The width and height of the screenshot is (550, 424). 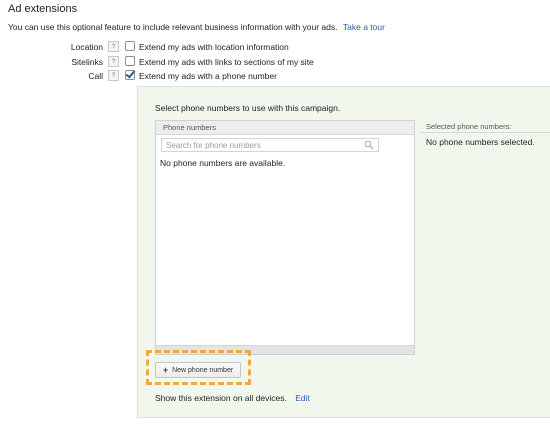 I want to click on selected-empty-message: No phone numbers selected., so click(x=480, y=142).